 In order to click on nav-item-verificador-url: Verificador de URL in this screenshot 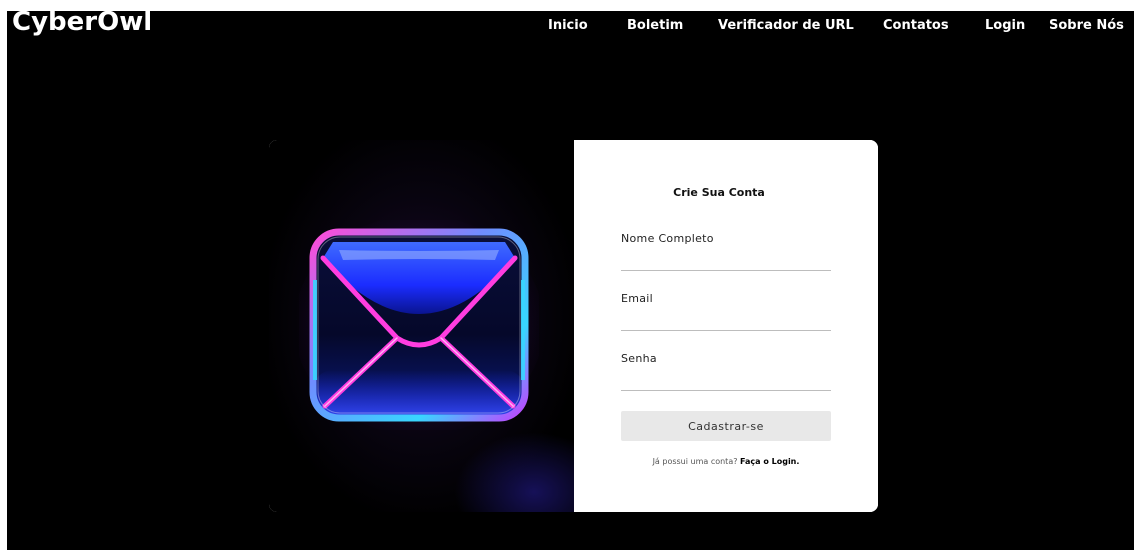, I will do `click(786, 25)`.